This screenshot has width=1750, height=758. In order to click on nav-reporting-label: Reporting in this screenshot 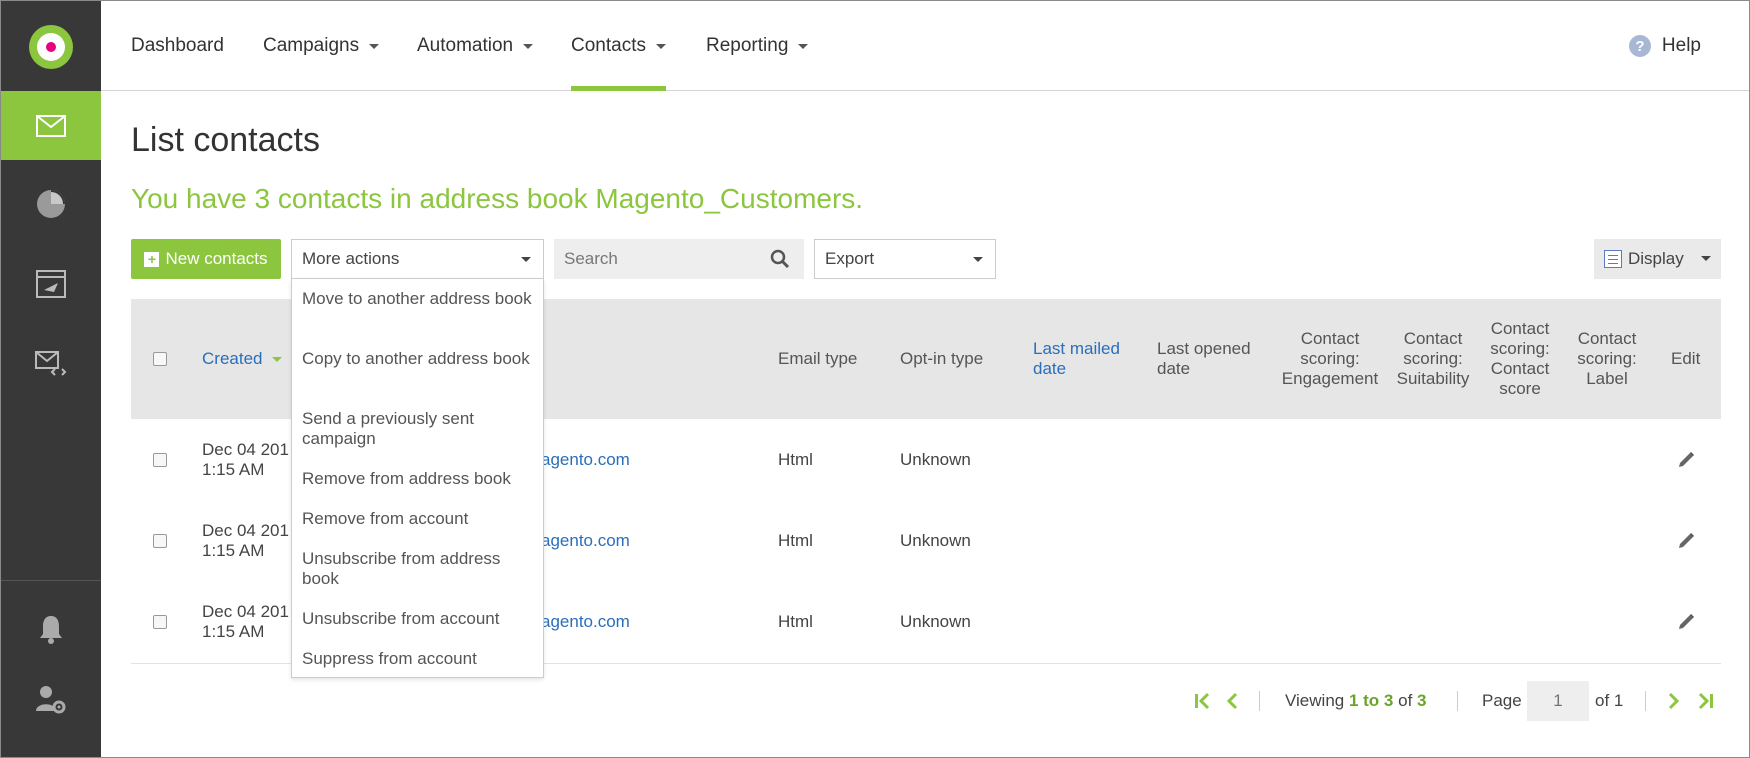, I will do `click(747, 45)`.